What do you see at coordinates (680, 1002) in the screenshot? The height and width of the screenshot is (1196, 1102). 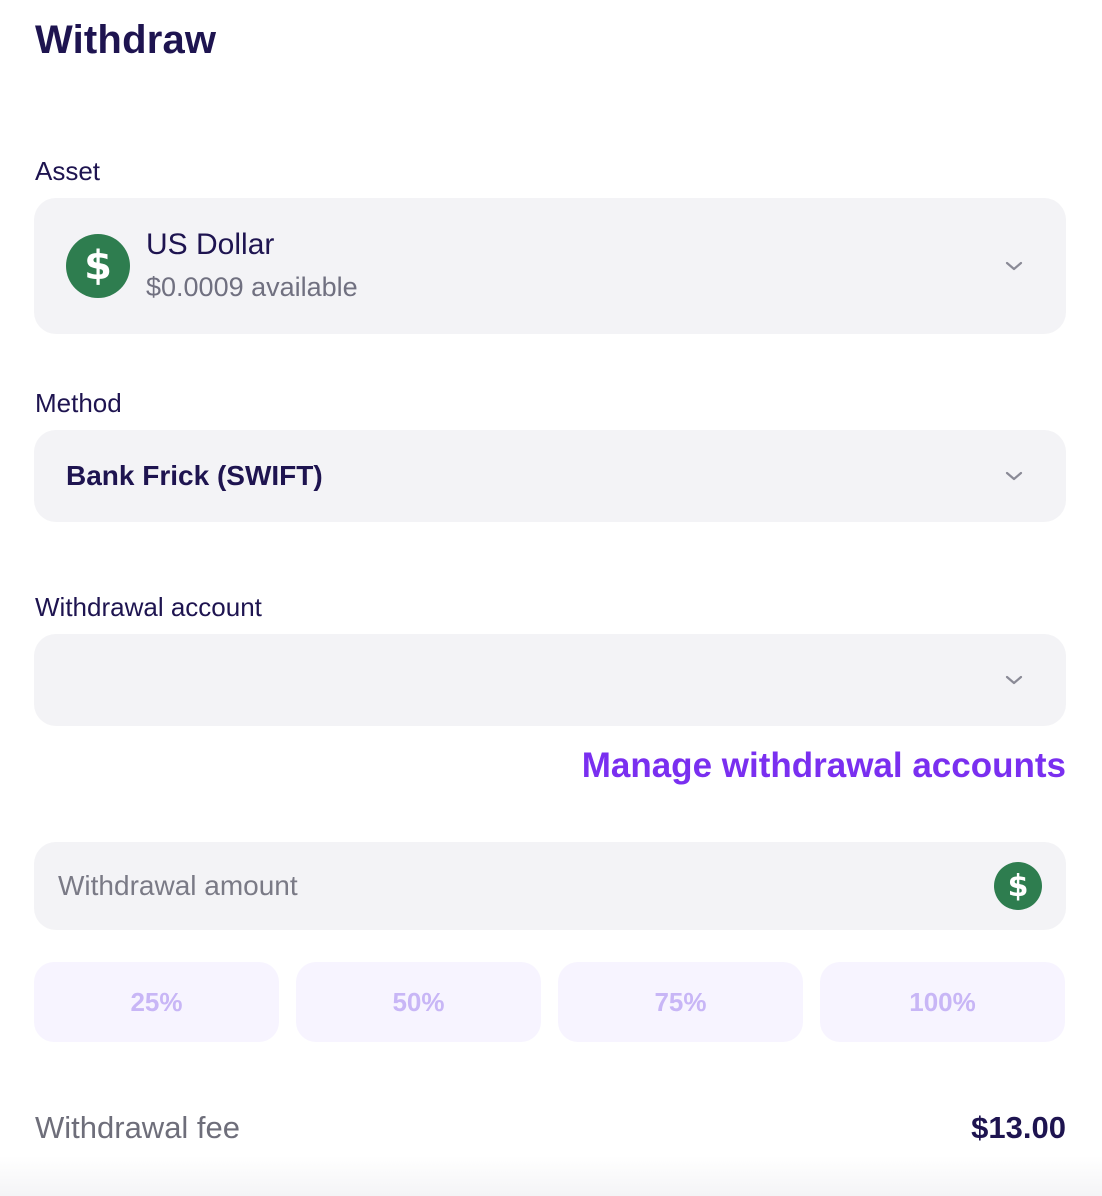 I see `percent-75-button: 75%` at bounding box center [680, 1002].